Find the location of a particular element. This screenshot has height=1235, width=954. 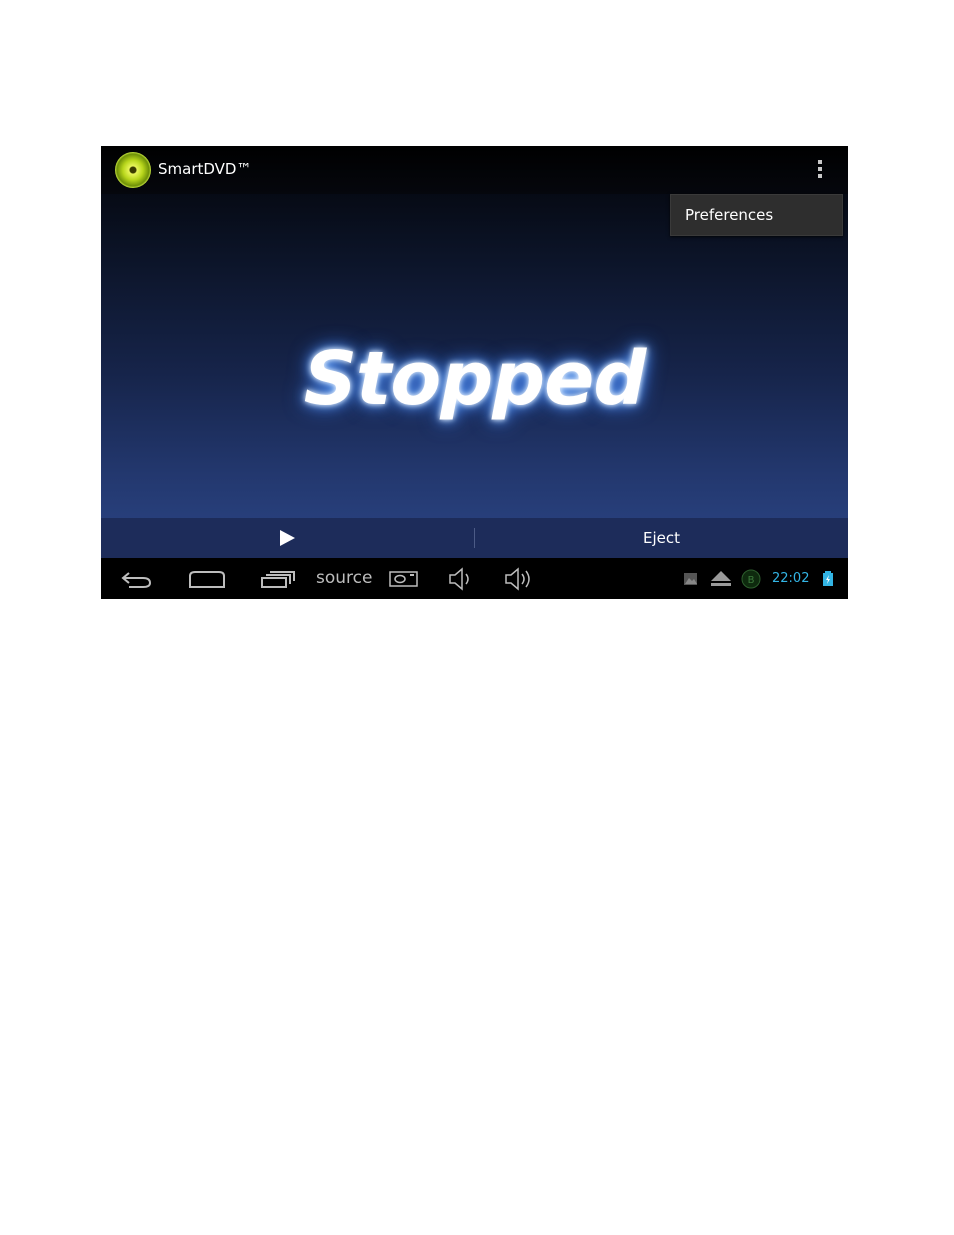

recent-apps-icon is located at coordinates (278, 578).